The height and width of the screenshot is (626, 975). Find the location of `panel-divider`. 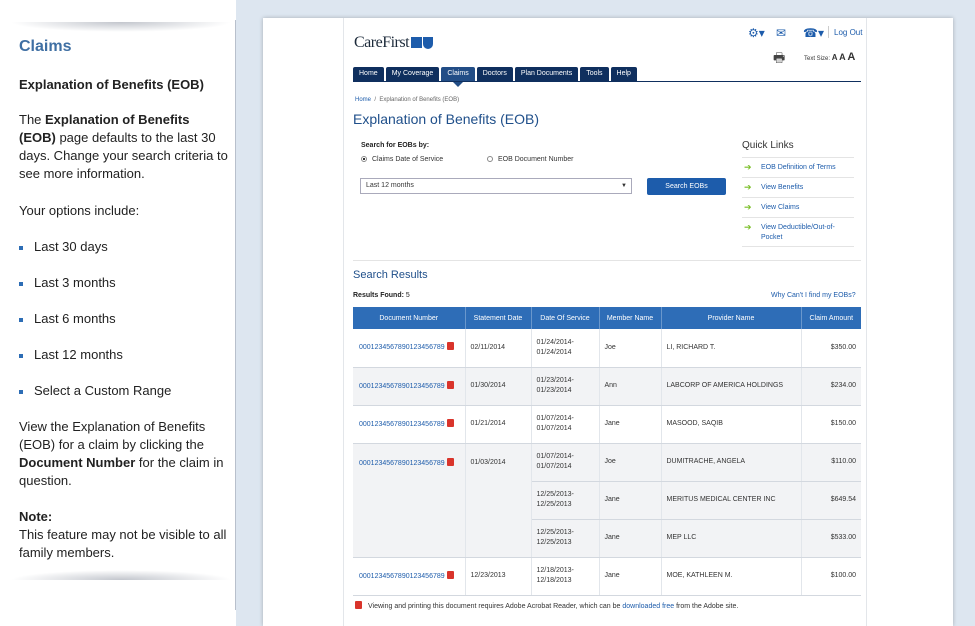

panel-divider is located at coordinates (235, 315).